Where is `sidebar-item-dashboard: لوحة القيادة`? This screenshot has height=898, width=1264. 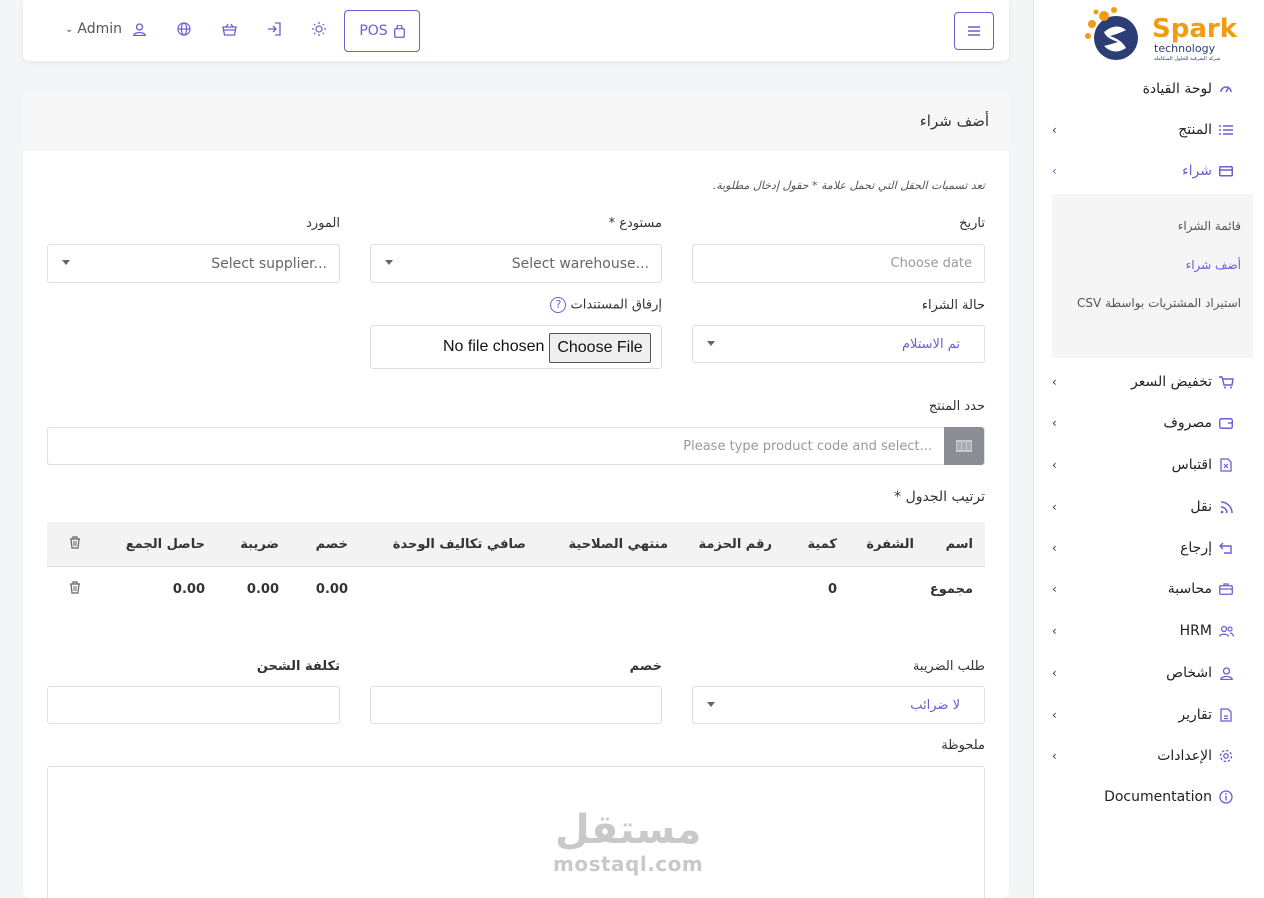
sidebar-item-dashboard: لوحة القيادة is located at coordinates (1143, 89).